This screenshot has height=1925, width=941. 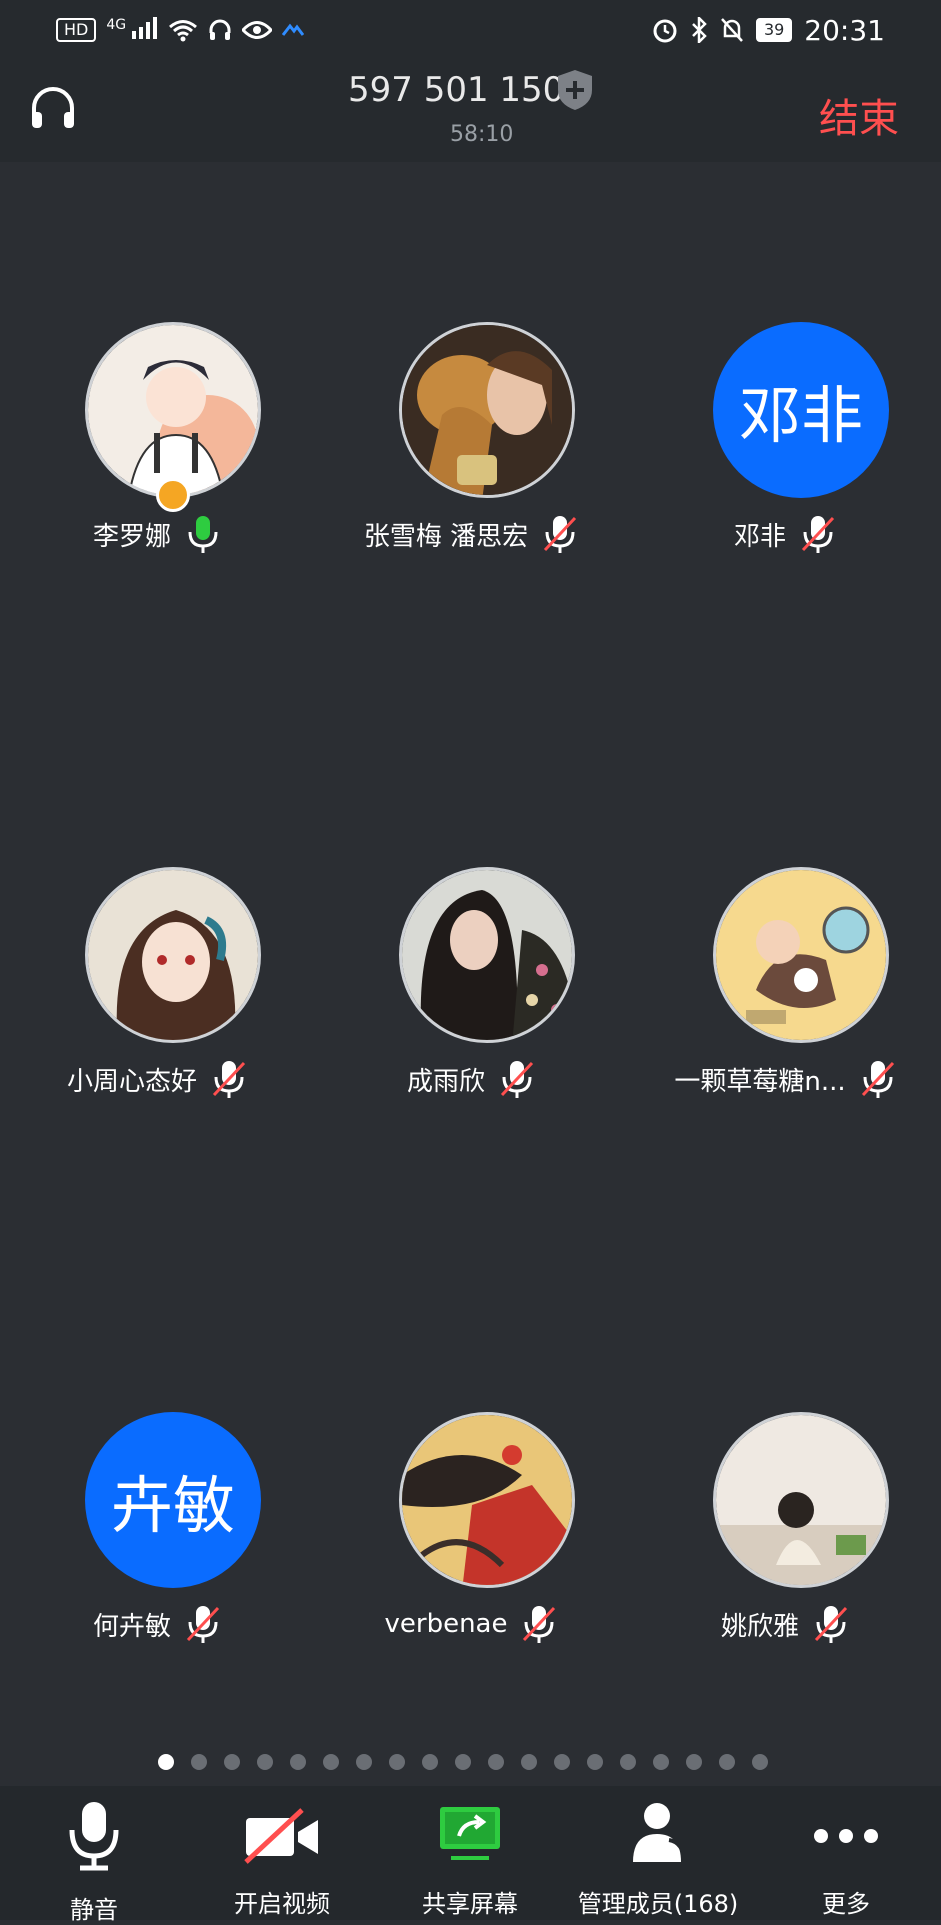 I want to click on host-badge-icon, so click(x=173, y=495).